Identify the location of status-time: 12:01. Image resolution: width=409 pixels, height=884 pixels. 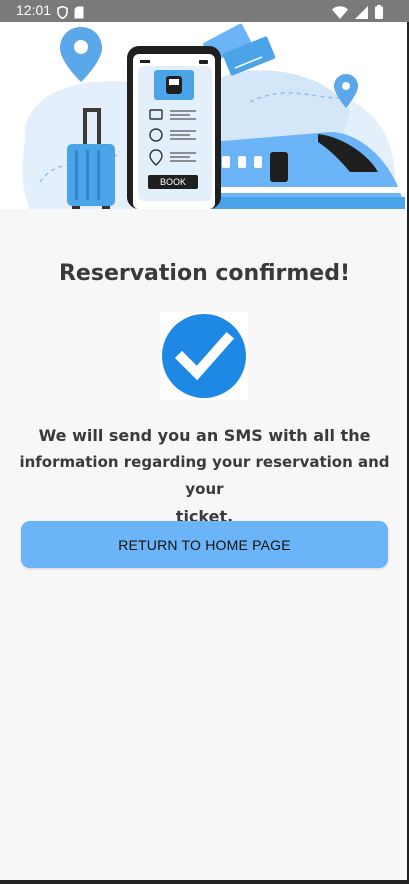
(34, 10).